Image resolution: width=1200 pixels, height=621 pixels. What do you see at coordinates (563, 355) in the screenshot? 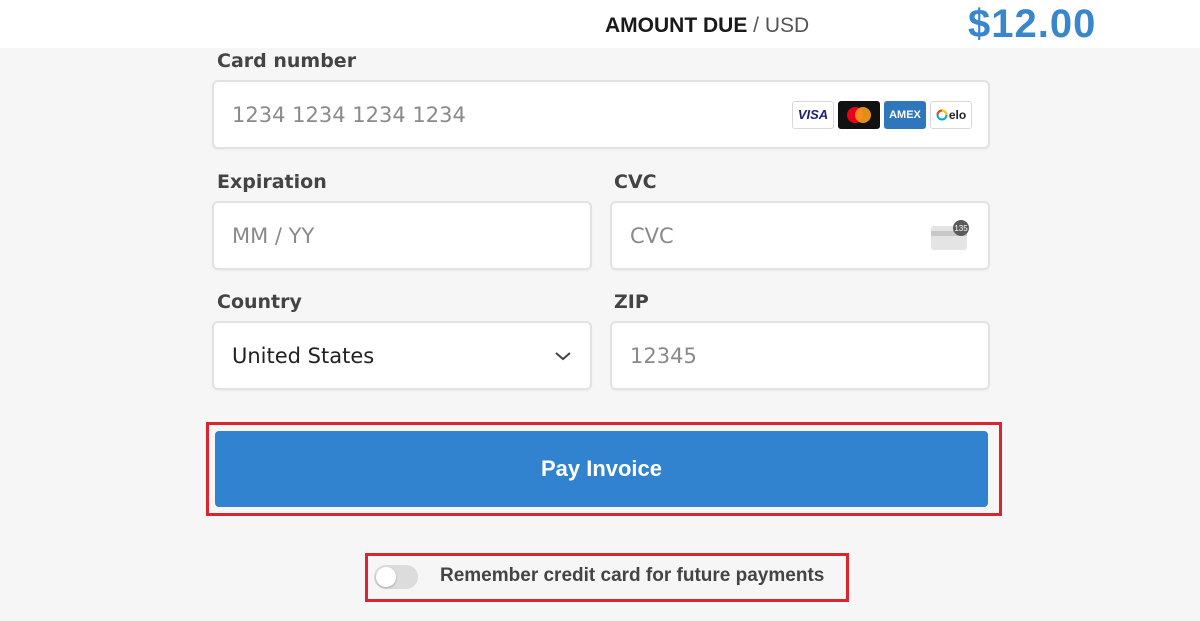
I see `chevron-down-icon` at bounding box center [563, 355].